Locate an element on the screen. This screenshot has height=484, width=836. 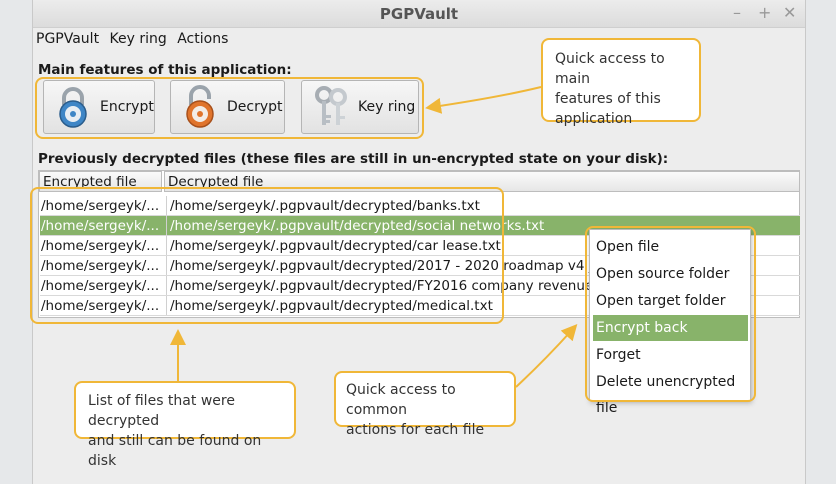
menu-pgpvault: PGPVault is located at coordinates (67, 39).